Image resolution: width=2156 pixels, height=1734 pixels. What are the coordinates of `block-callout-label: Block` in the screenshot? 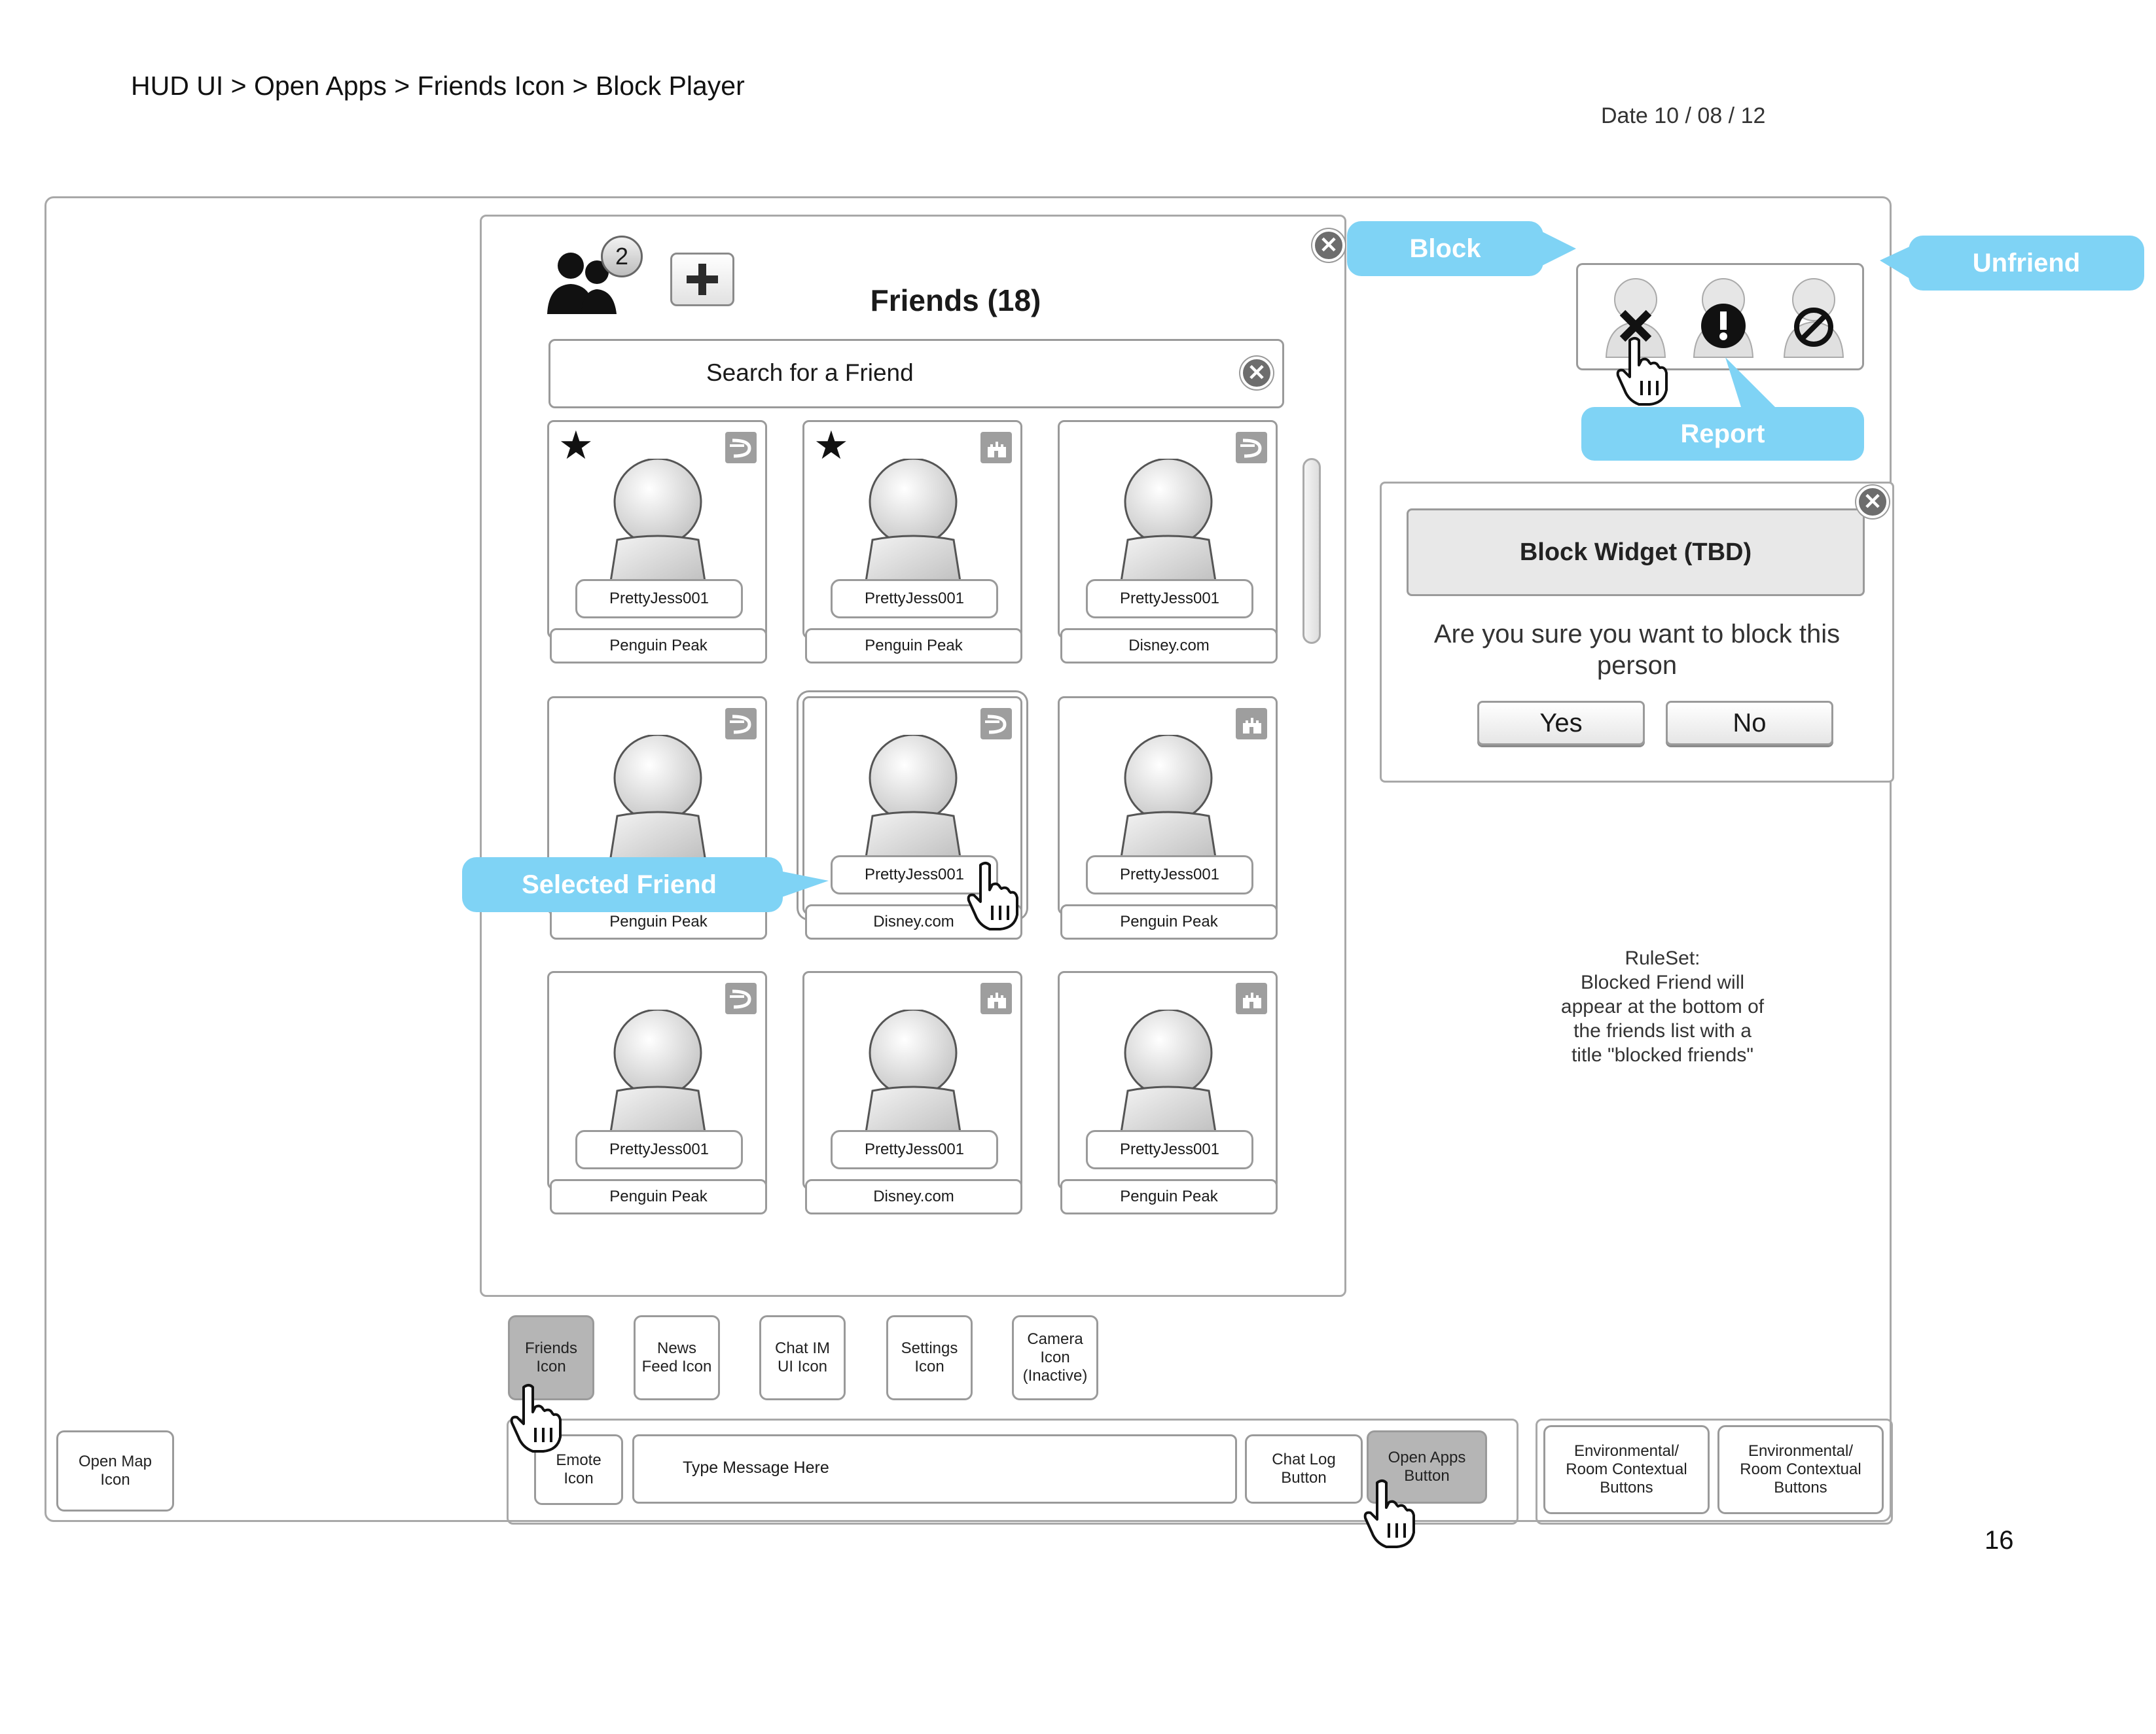 It's located at (1445, 248).